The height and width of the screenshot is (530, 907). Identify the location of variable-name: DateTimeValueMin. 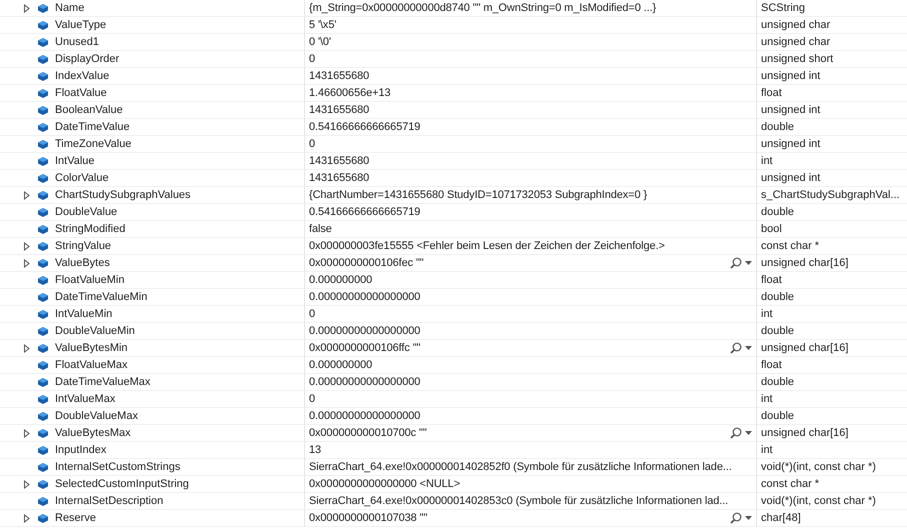
(101, 297).